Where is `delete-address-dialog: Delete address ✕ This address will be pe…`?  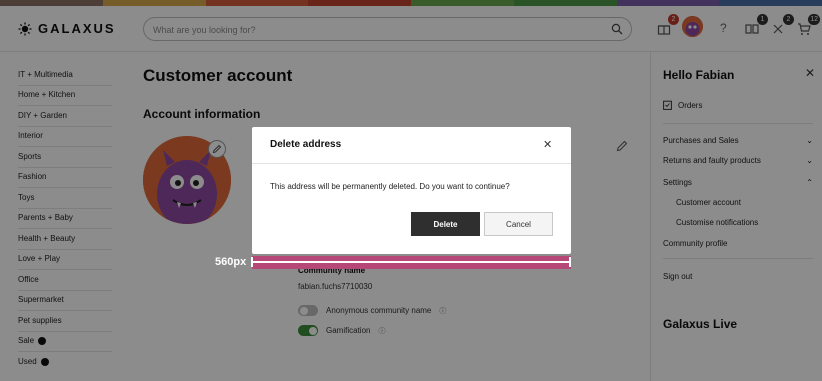 delete-address-dialog: Delete address ✕ This address will be pe… is located at coordinates (411, 190).